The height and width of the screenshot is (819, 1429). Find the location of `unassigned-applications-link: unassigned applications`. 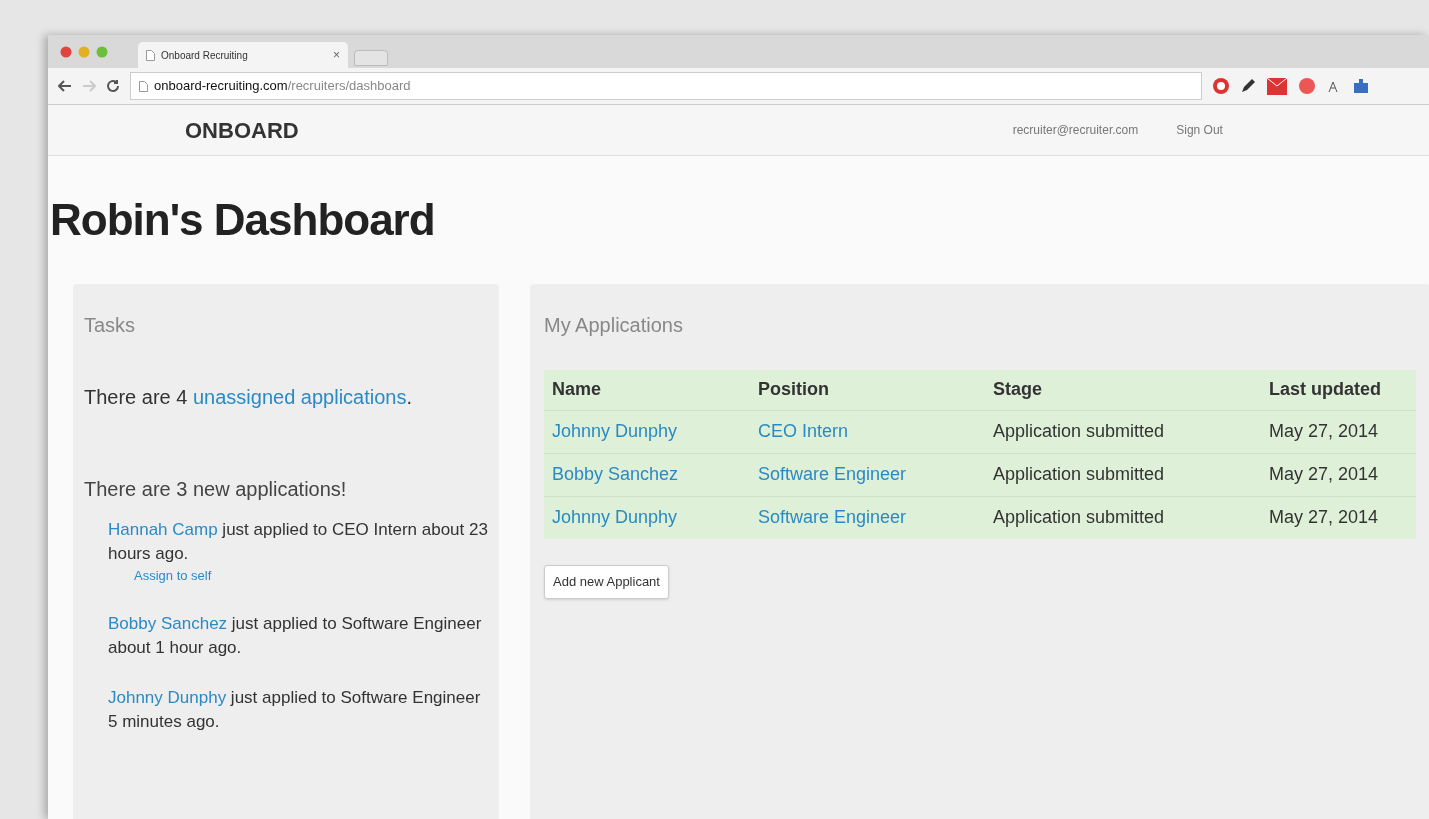

unassigned-applications-link: unassigned applications is located at coordinates (299, 397).